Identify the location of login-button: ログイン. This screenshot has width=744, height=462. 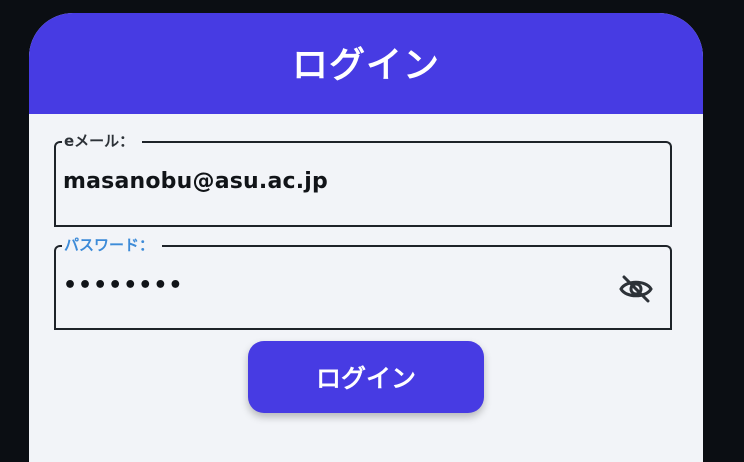
(366, 377).